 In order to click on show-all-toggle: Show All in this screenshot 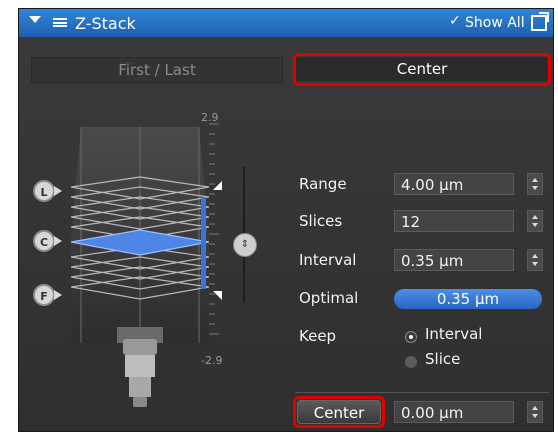, I will do `click(495, 23)`.